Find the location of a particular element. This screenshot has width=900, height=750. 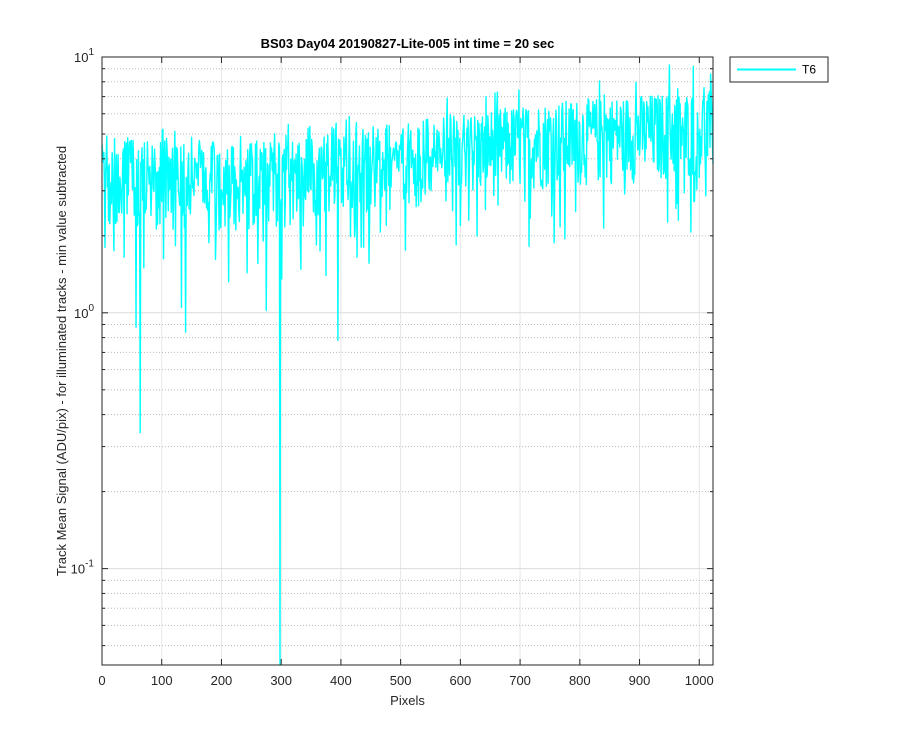

x-tick-label: 600 is located at coordinates (461, 680).